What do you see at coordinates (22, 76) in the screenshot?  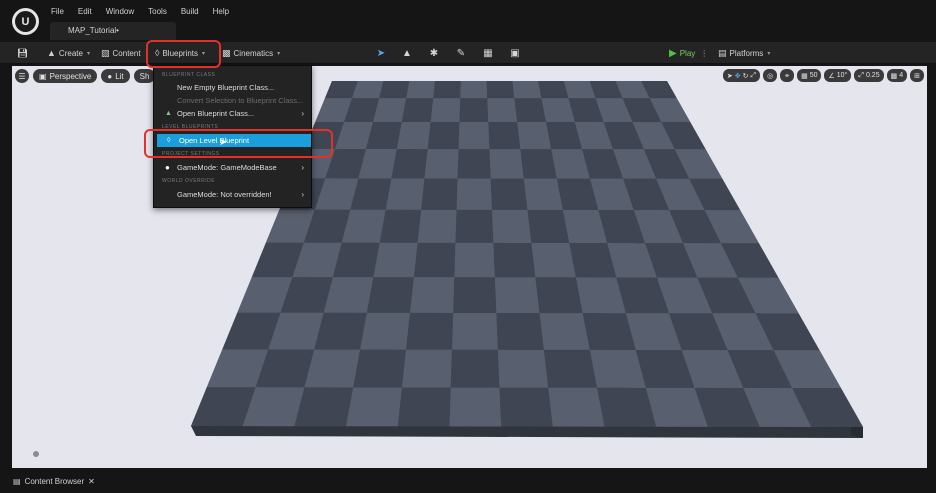 I see `viewport-menu-button: ☰` at bounding box center [22, 76].